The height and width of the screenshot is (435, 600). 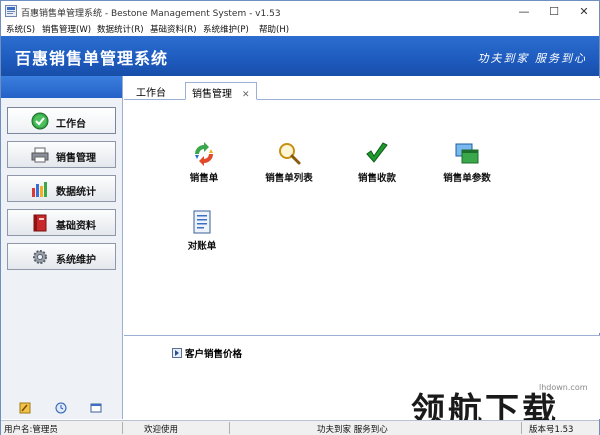 I want to click on sidebar-item-workbench: 工作台, so click(x=61, y=120).